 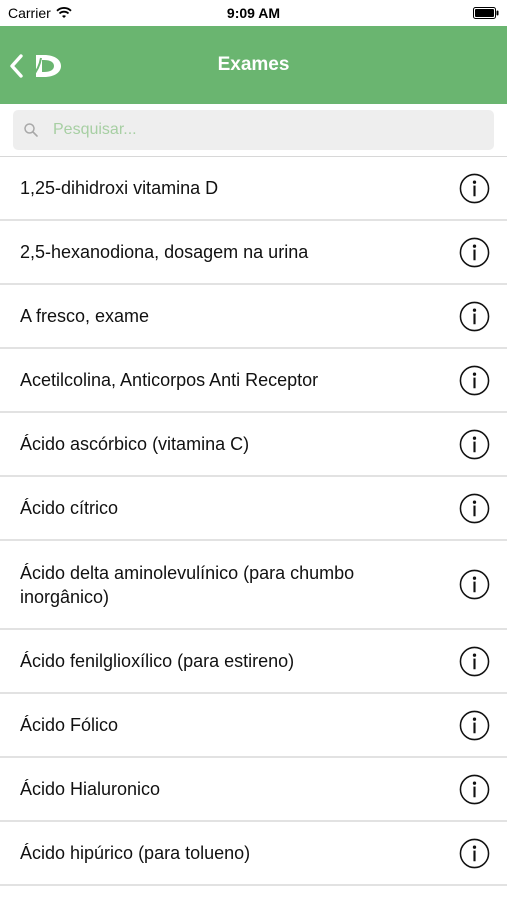 What do you see at coordinates (169, 380) in the screenshot?
I see `list-item-label: Acetilcolina, Anticorpos Anti Receptor` at bounding box center [169, 380].